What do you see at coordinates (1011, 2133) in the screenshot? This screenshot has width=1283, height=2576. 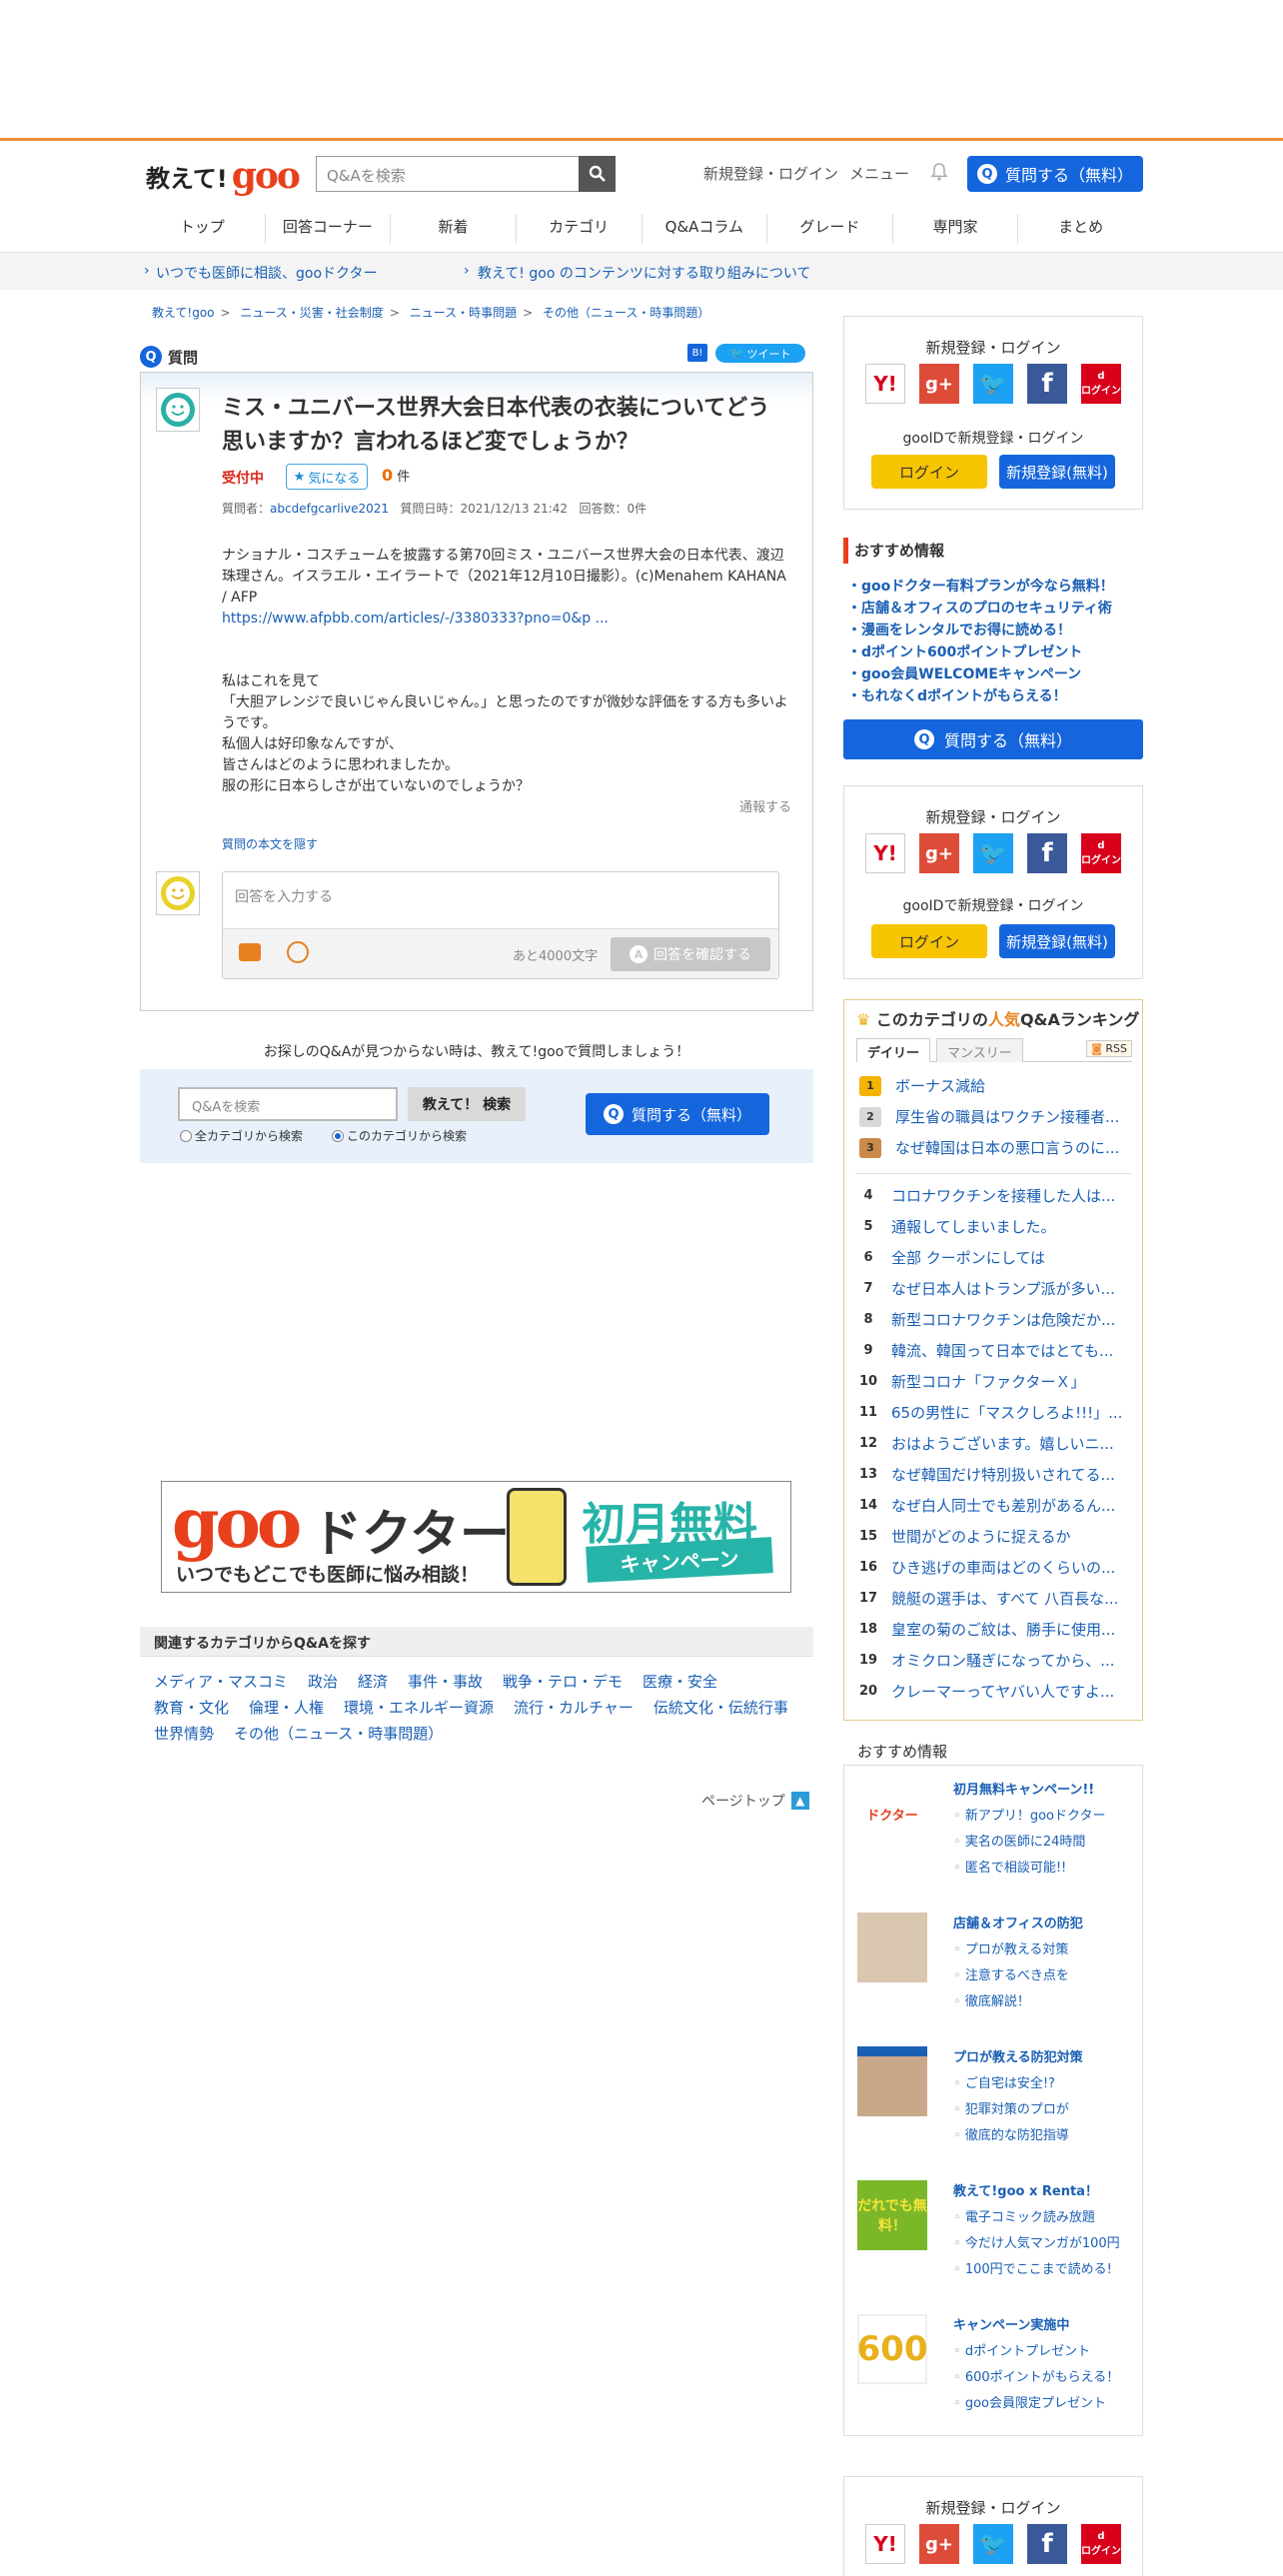 I see `osusume-link: 徹底的な防犯指導` at bounding box center [1011, 2133].